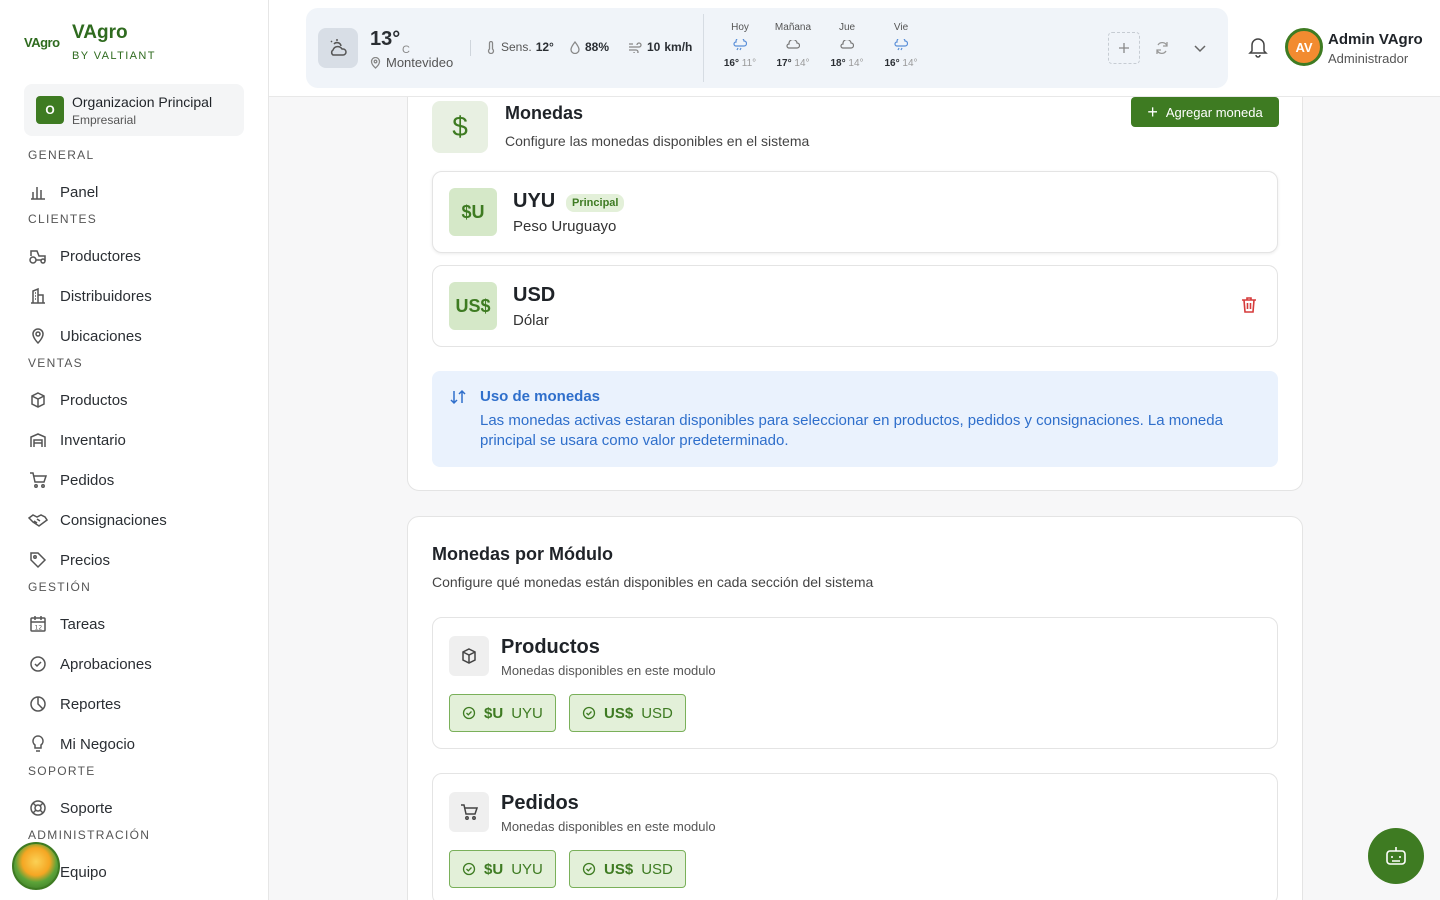 This screenshot has width=1440, height=900. What do you see at coordinates (1152, 112) in the screenshot?
I see `plus-icon: +` at bounding box center [1152, 112].